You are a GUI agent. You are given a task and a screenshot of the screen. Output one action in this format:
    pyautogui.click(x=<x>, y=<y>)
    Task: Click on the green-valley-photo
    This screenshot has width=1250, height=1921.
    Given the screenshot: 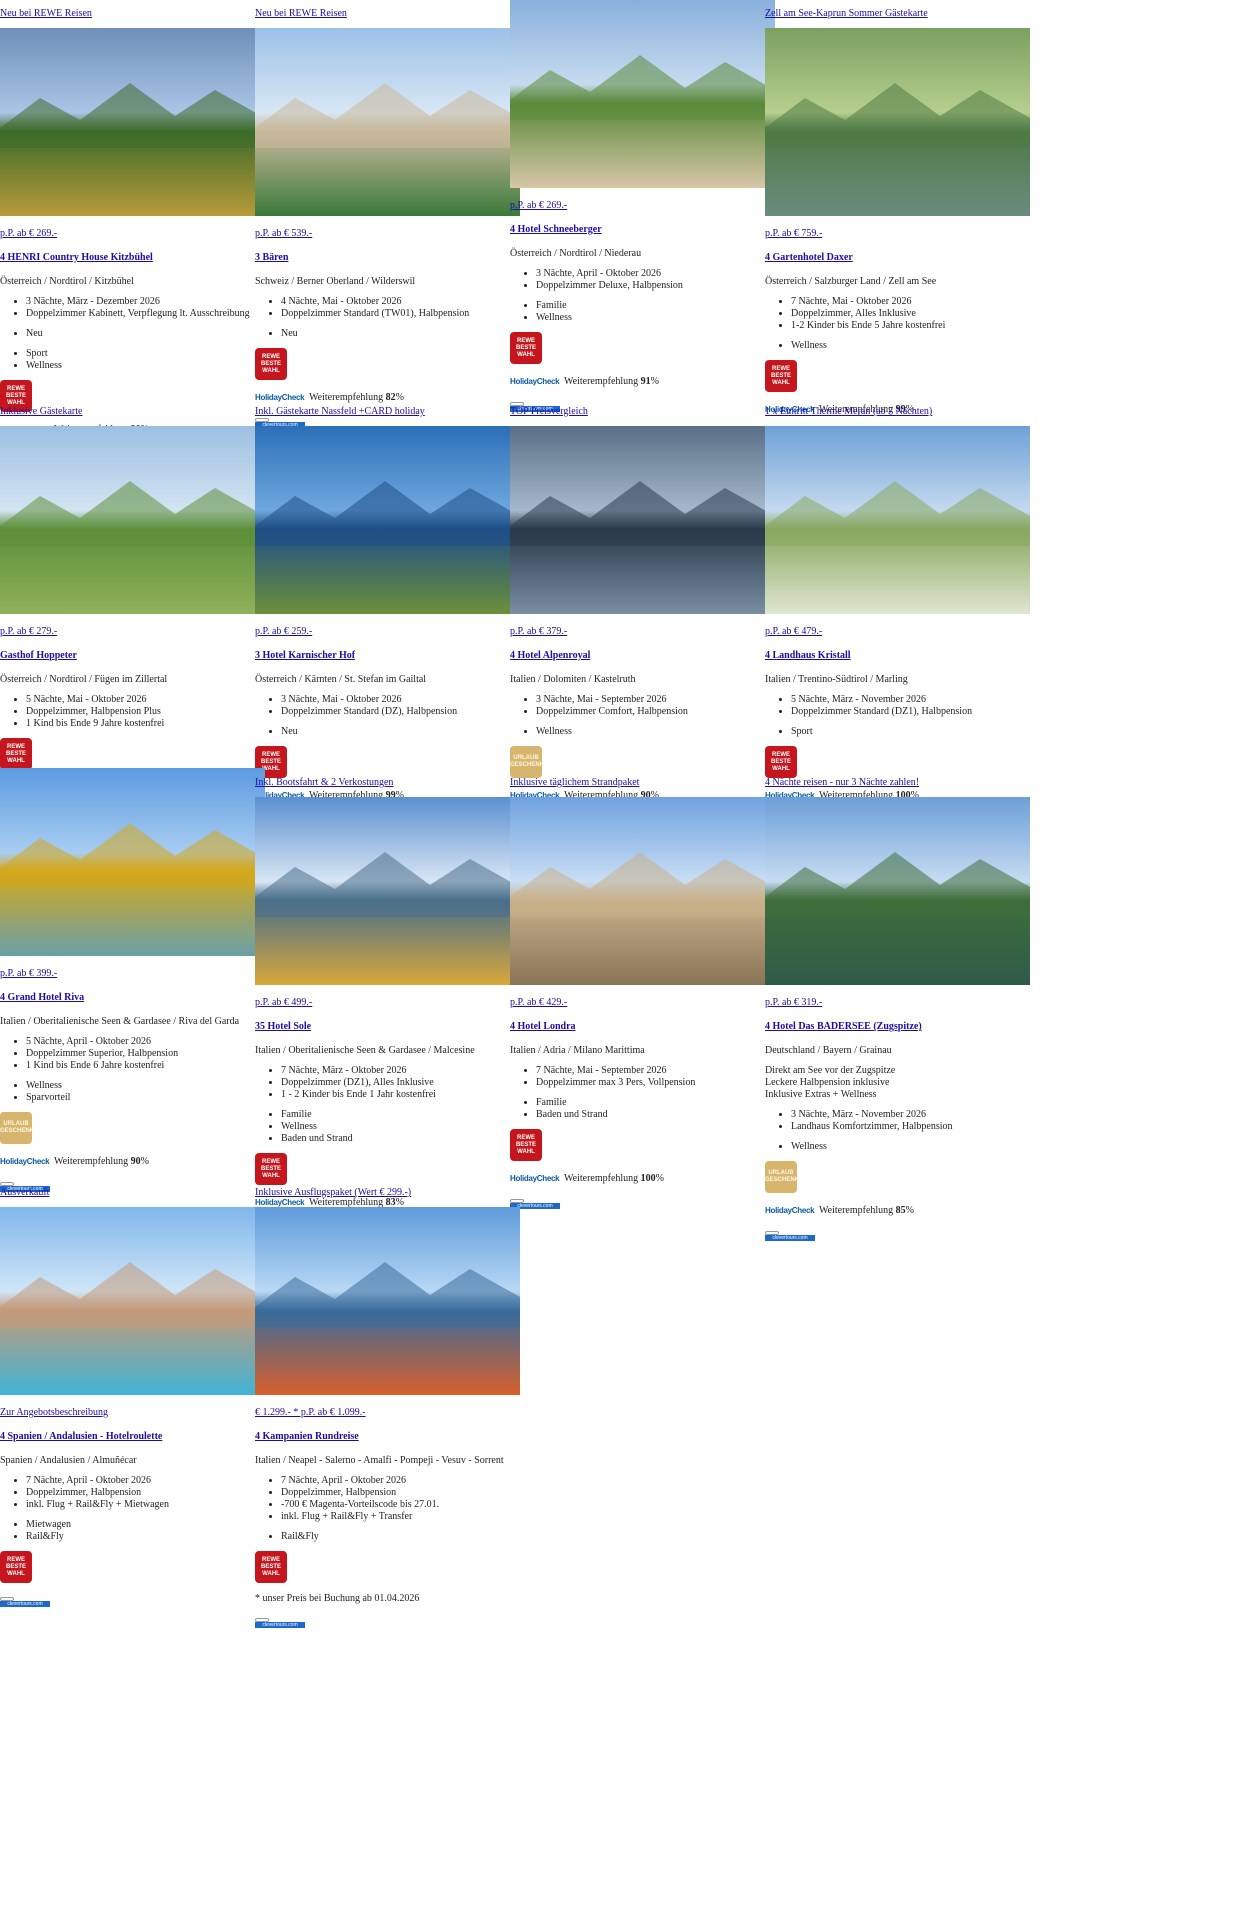 What is the action you would take?
    pyautogui.click(x=132, y=520)
    